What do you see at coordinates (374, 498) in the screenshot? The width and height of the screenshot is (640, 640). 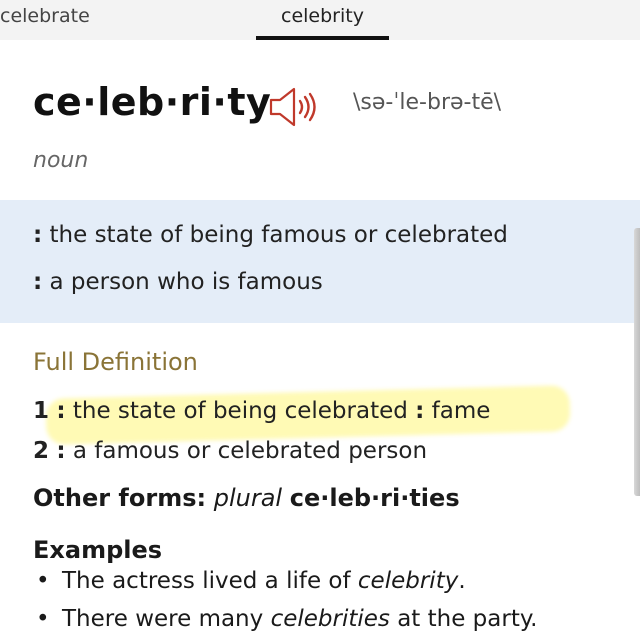 I see `plural-form: ce·leb·ri·ties` at bounding box center [374, 498].